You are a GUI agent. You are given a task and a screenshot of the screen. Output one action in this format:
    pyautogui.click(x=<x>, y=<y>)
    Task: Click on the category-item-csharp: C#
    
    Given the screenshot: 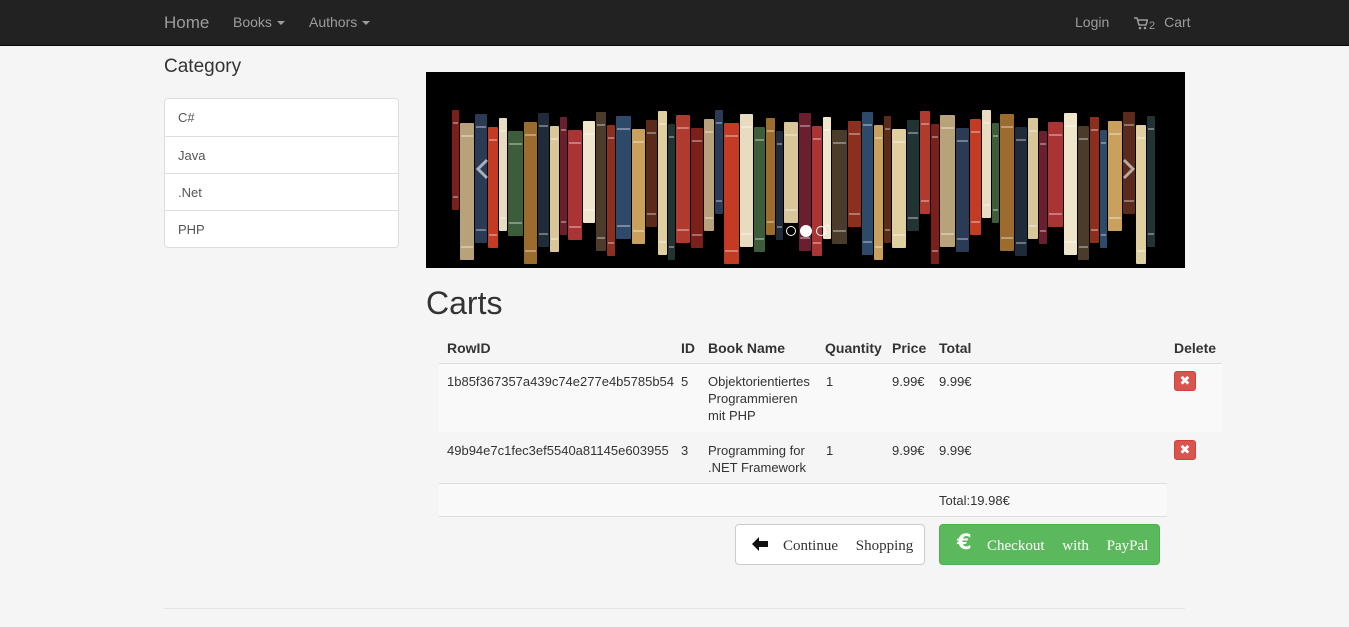 What is the action you would take?
    pyautogui.click(x=281, y=117)
    